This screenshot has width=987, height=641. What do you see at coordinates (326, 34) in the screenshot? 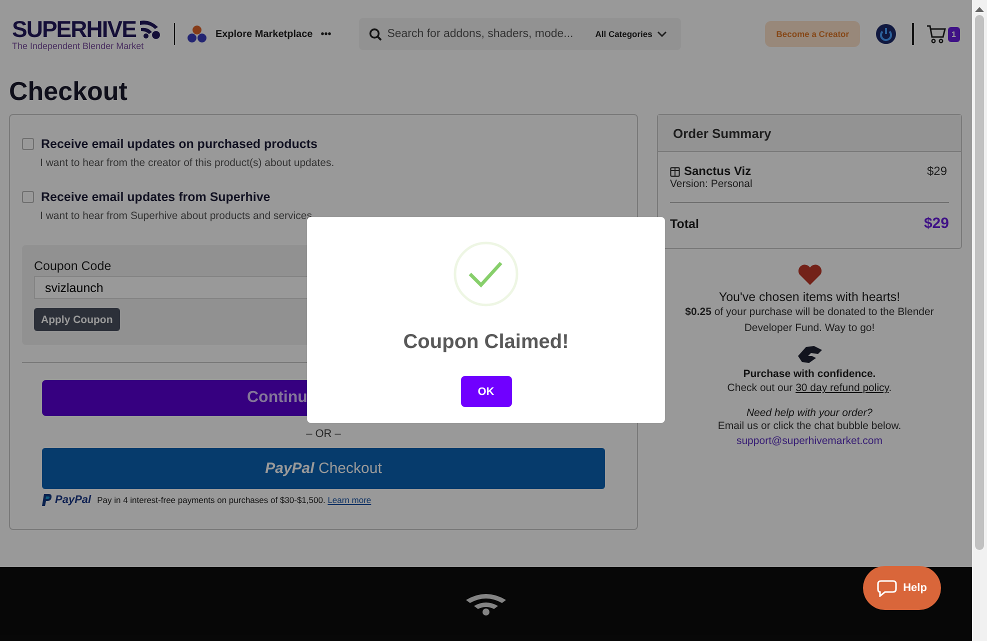
I see `more-menu: •••` at bounding box center [326, 34].